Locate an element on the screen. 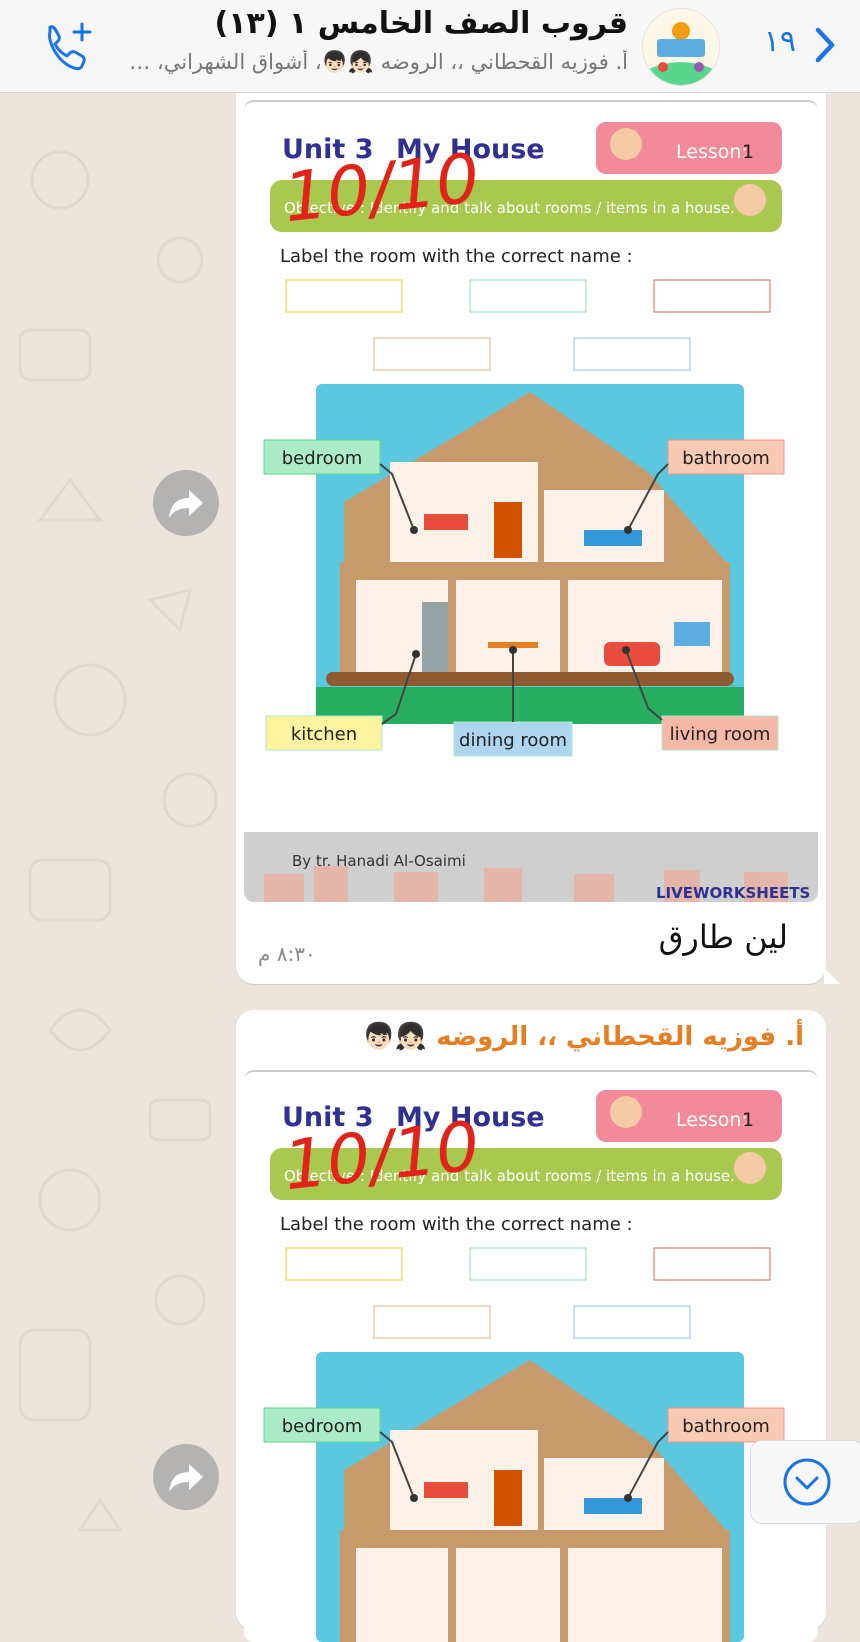 The image size is (860, 1642). add-call-icon is located at coordinates (70, 46).